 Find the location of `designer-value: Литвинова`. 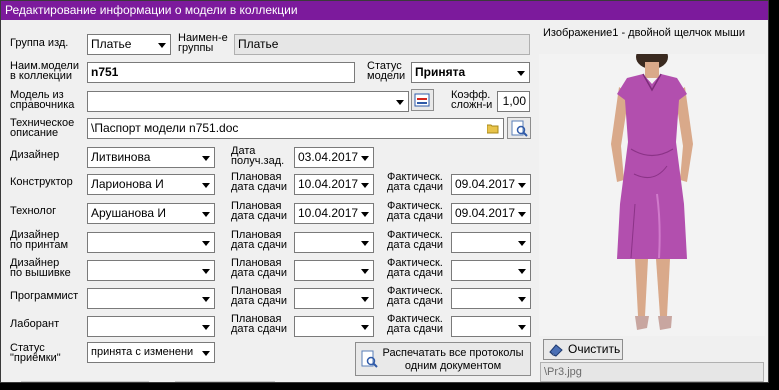

designer-value: Литвинова is located at coordinates (121, 157).